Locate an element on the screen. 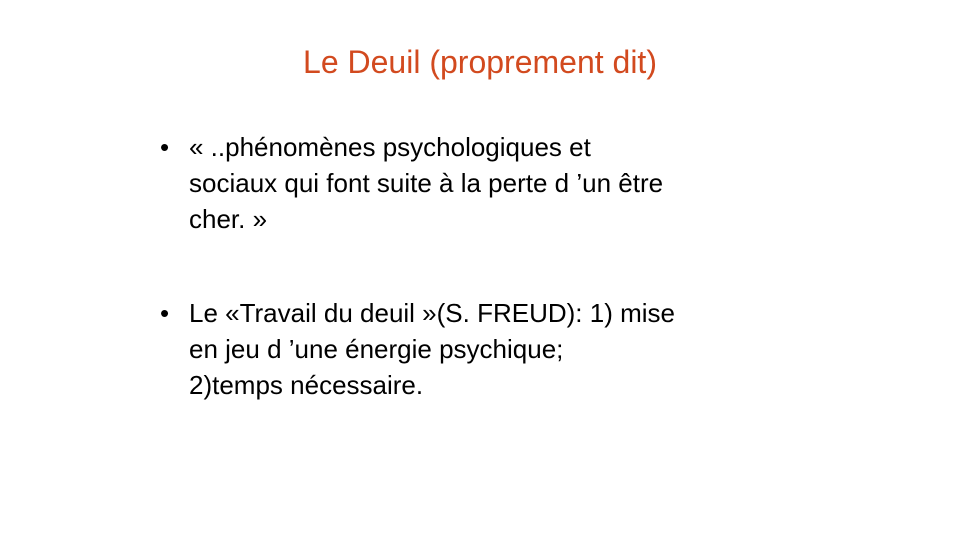  bullet-text-line: cher. » is located at coordinates (228, 219).